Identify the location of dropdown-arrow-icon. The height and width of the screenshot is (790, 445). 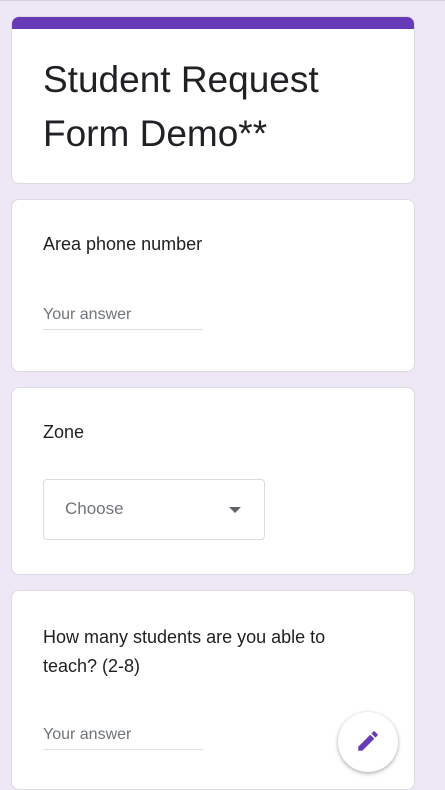
(235, 510).